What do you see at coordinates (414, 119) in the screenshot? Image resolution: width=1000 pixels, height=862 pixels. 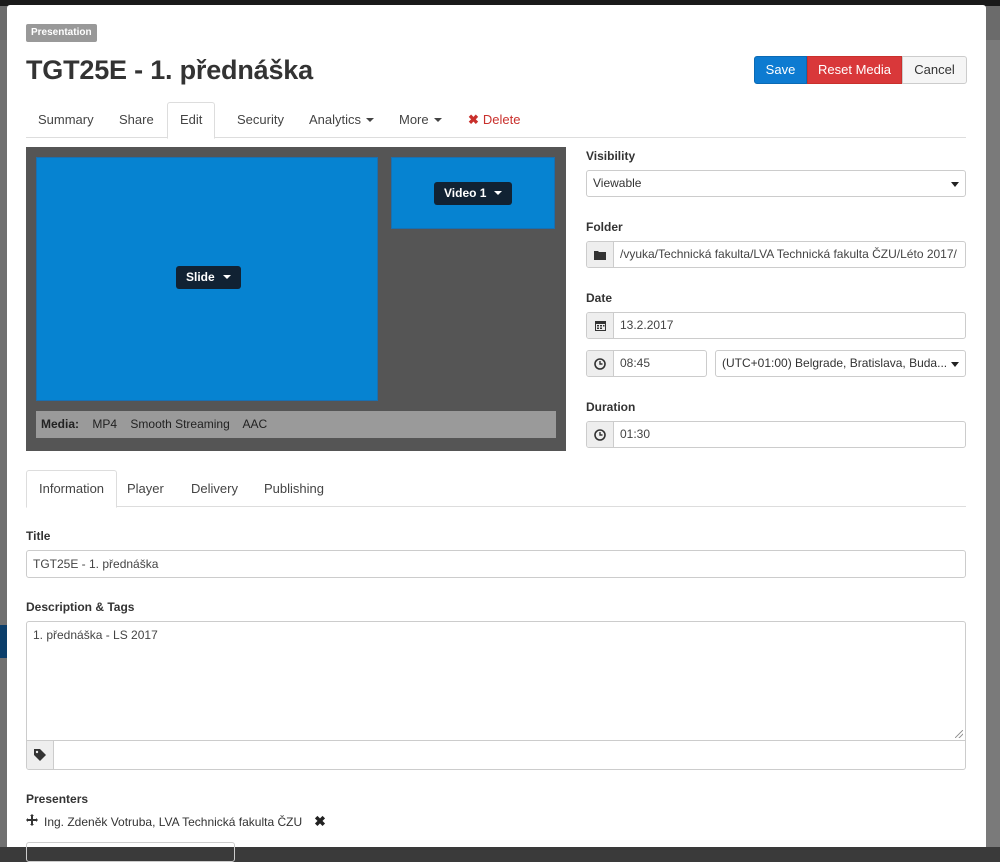 I see `tab-label: More` at bounding box center [414, 119].